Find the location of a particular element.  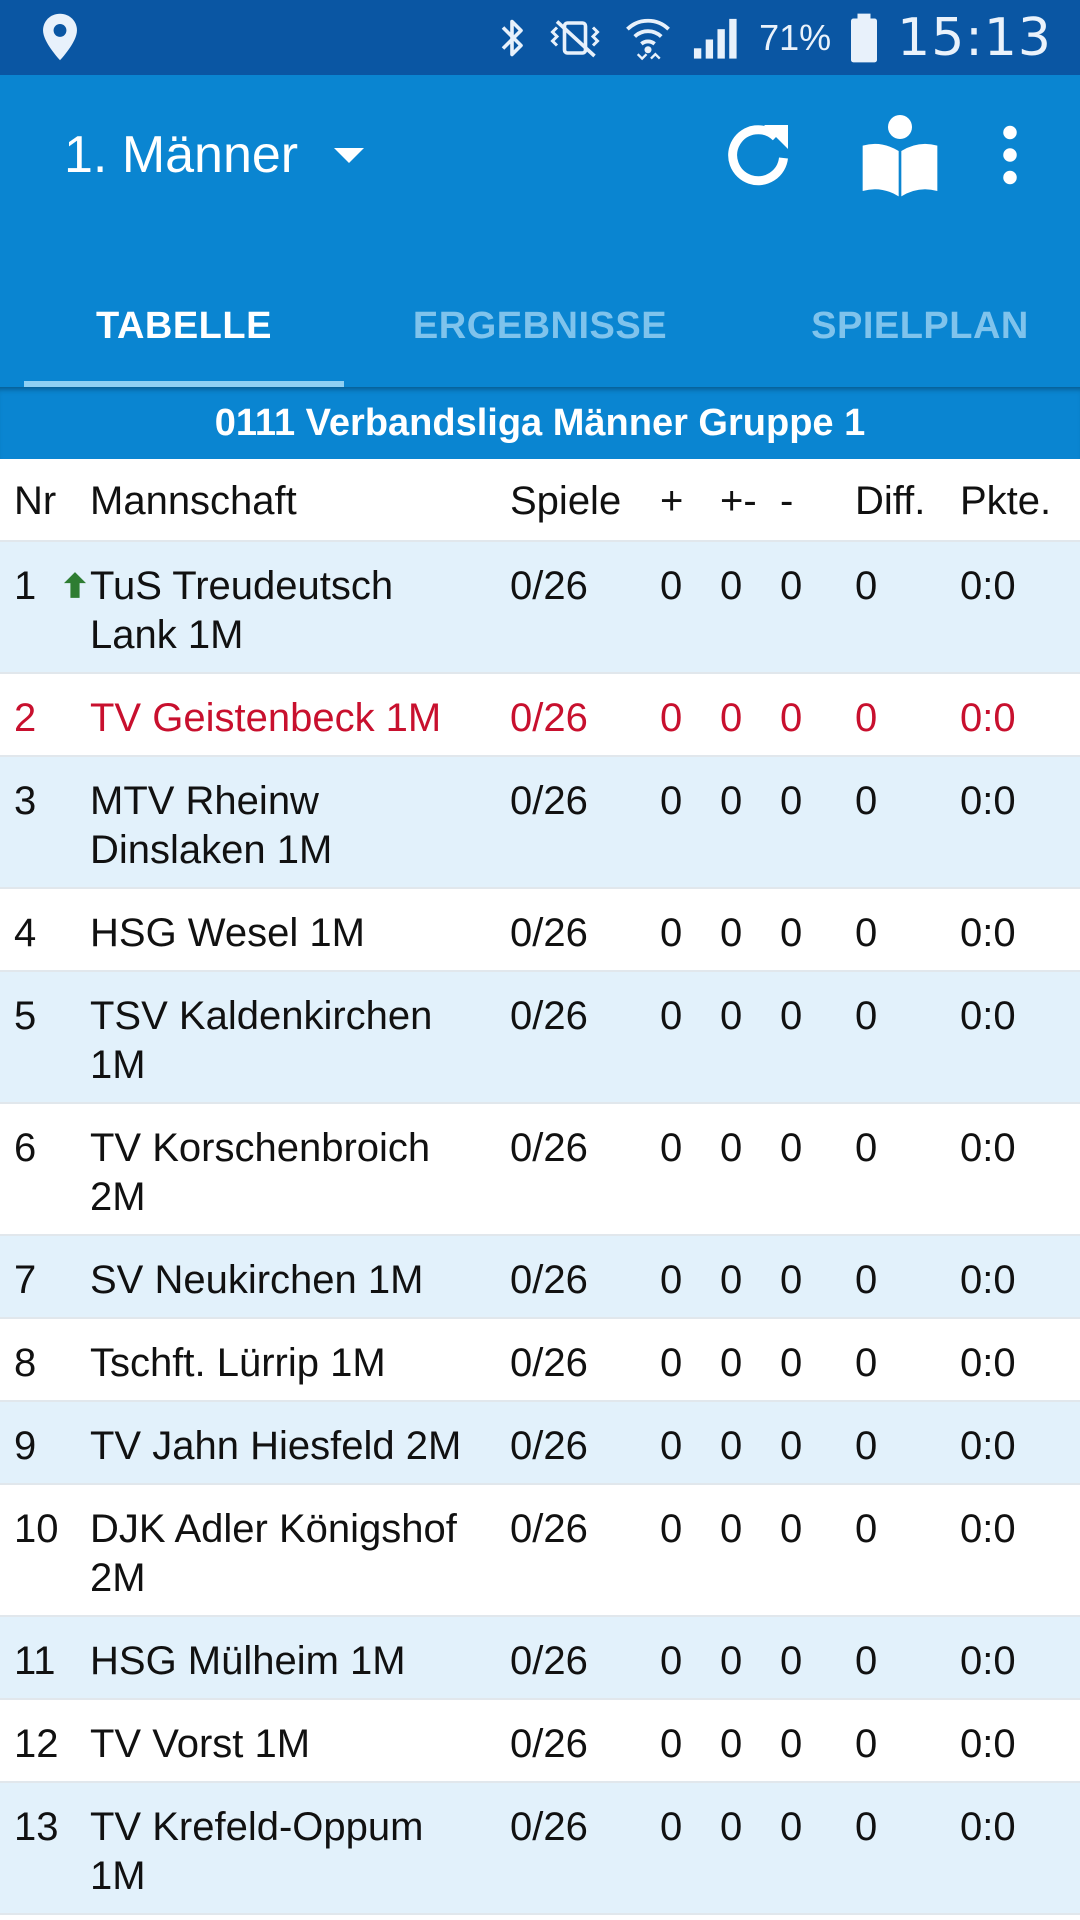

table-row-highlighted: 2 TV Geistenbeck 1M 0/26 0 0 0 0 0:0 is located at coordinates (540, 715).